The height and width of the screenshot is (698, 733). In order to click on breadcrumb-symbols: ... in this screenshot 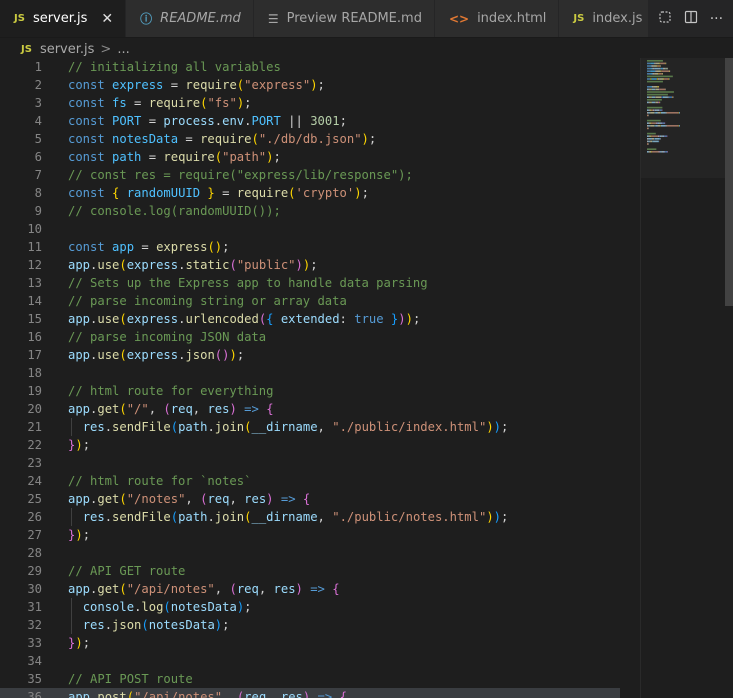, I will do `click(123, 49)`.